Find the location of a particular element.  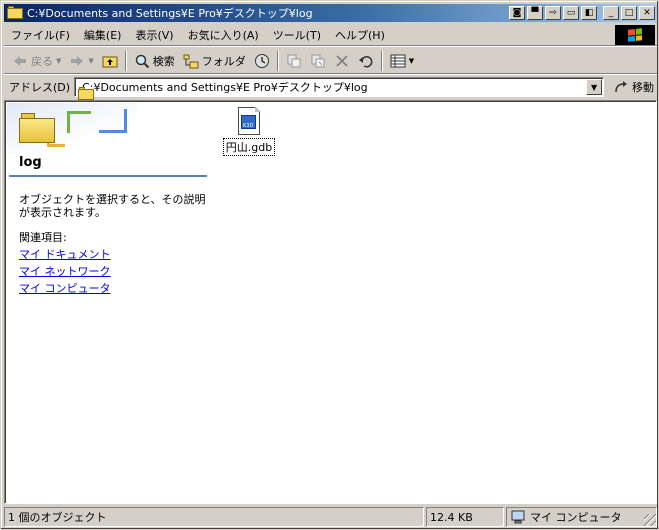

toolbar: 戻る ▼ ▼ 検索 フォルダ ▼ is located at coordinates (330, 61).